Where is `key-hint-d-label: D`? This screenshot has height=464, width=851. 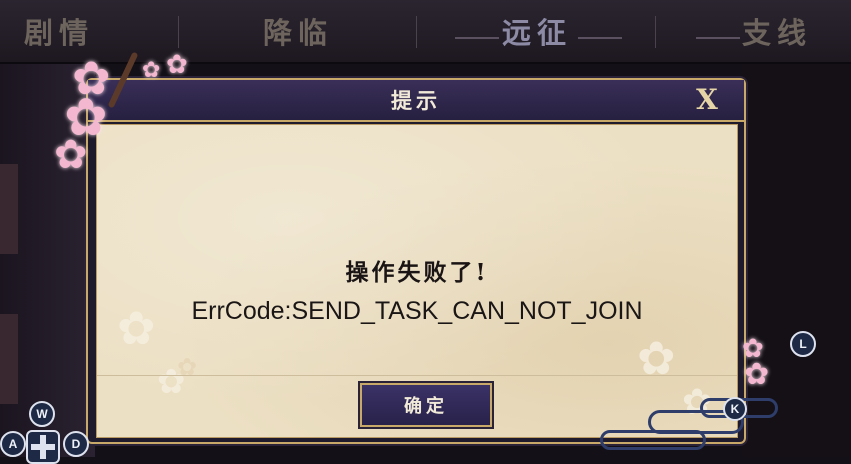 key-hint-d-label: D is located at coordinates (76, 444).